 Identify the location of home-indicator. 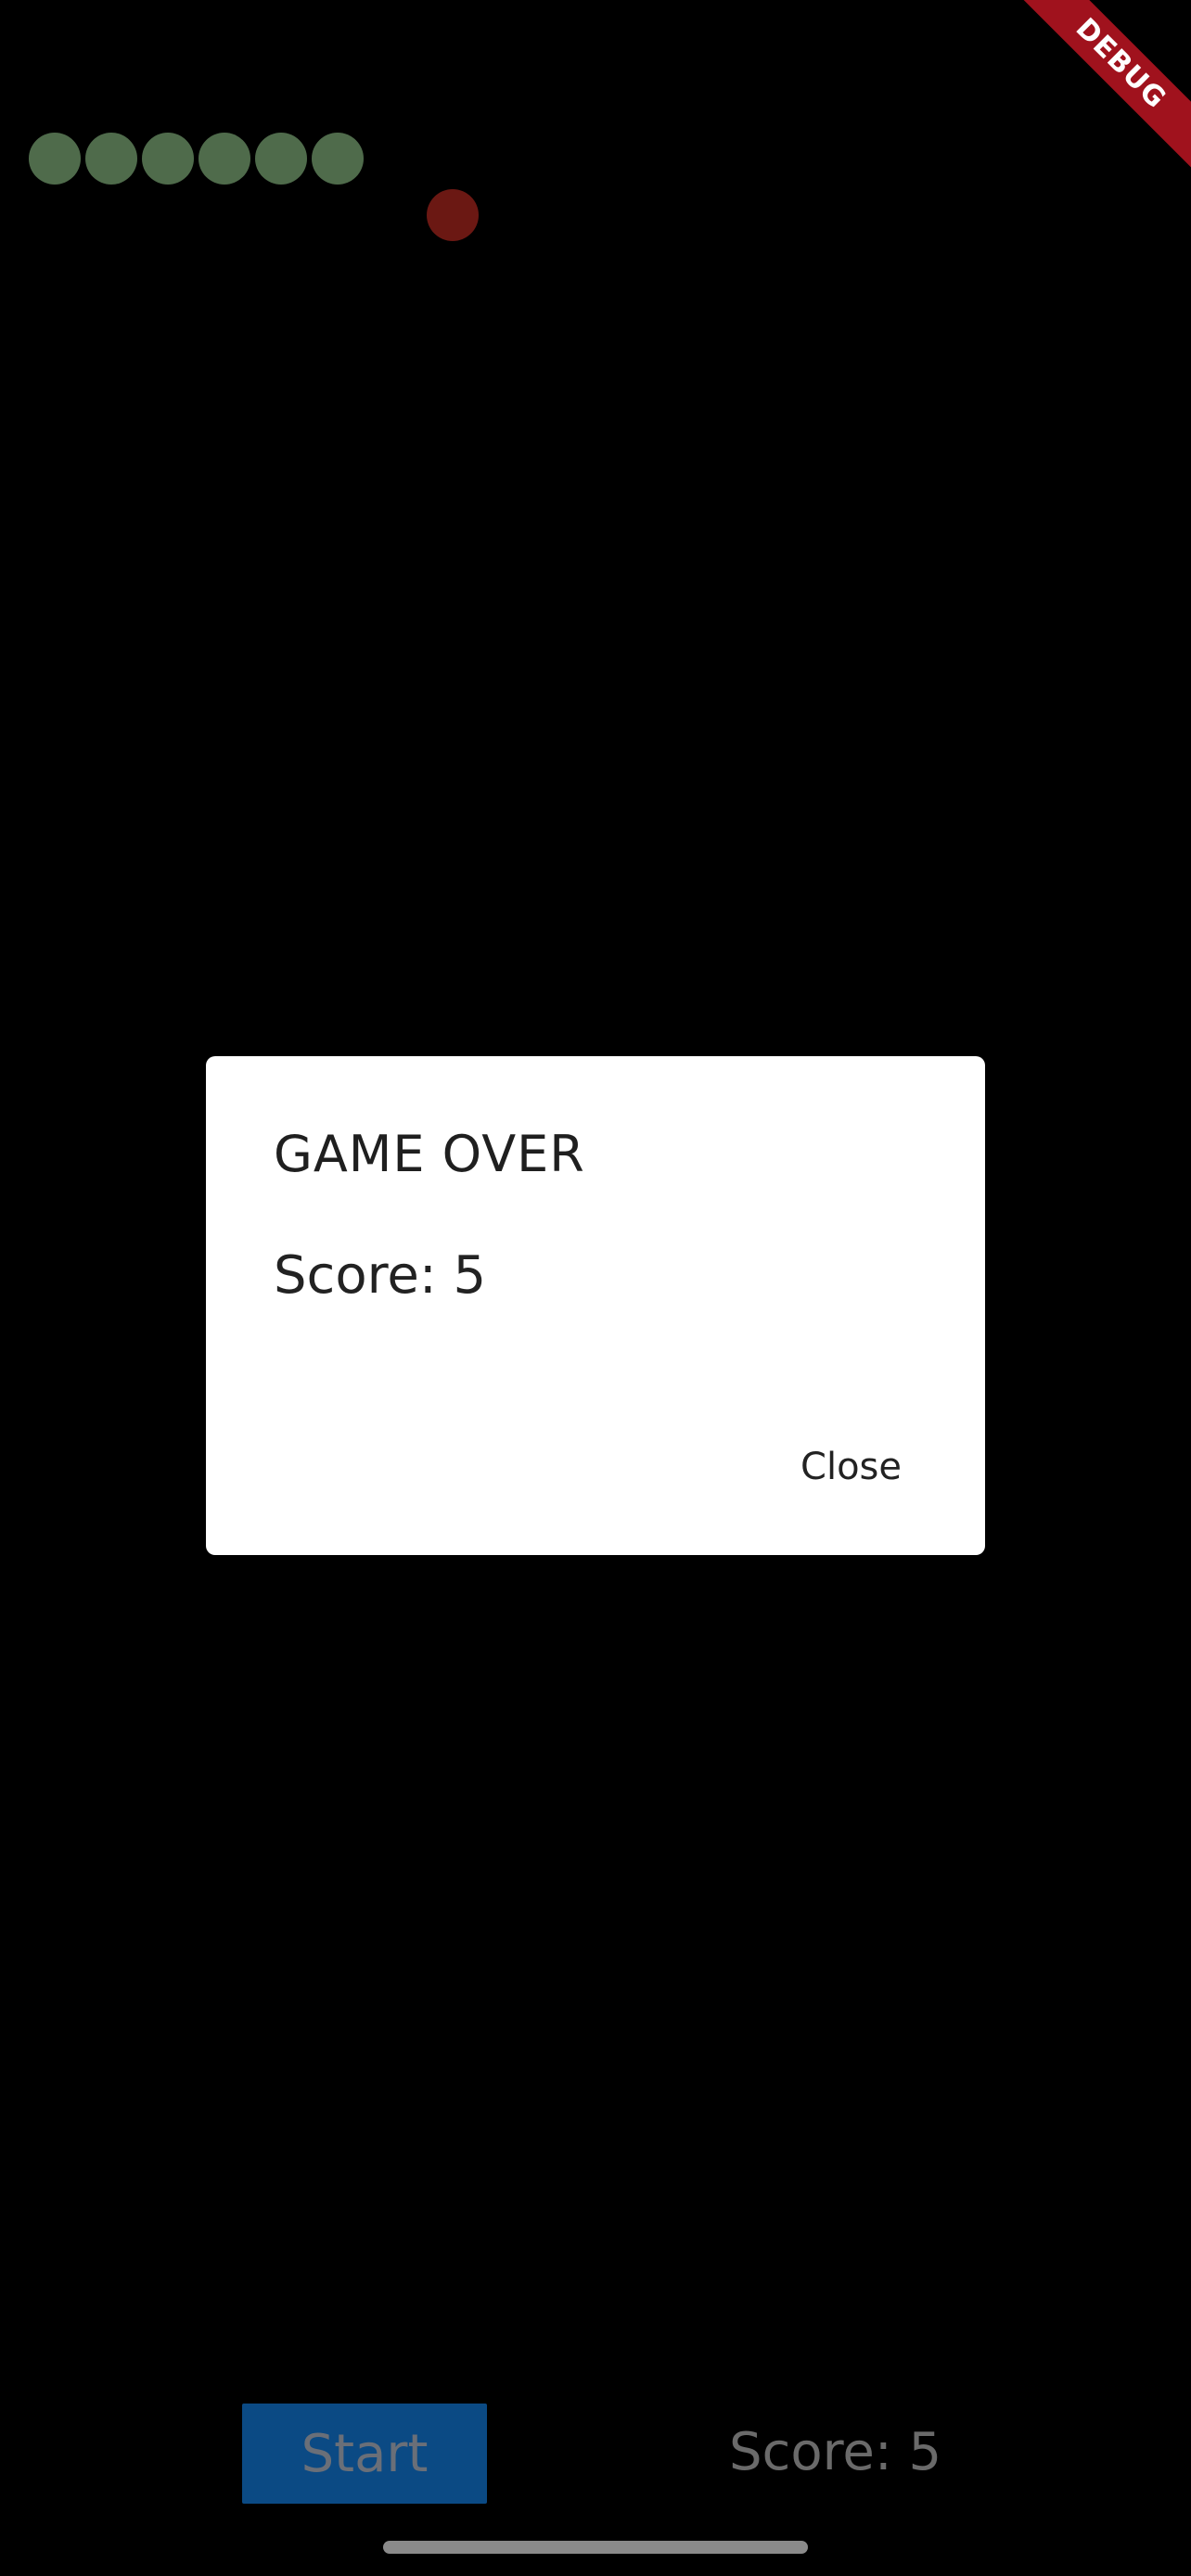
(595, 2547).